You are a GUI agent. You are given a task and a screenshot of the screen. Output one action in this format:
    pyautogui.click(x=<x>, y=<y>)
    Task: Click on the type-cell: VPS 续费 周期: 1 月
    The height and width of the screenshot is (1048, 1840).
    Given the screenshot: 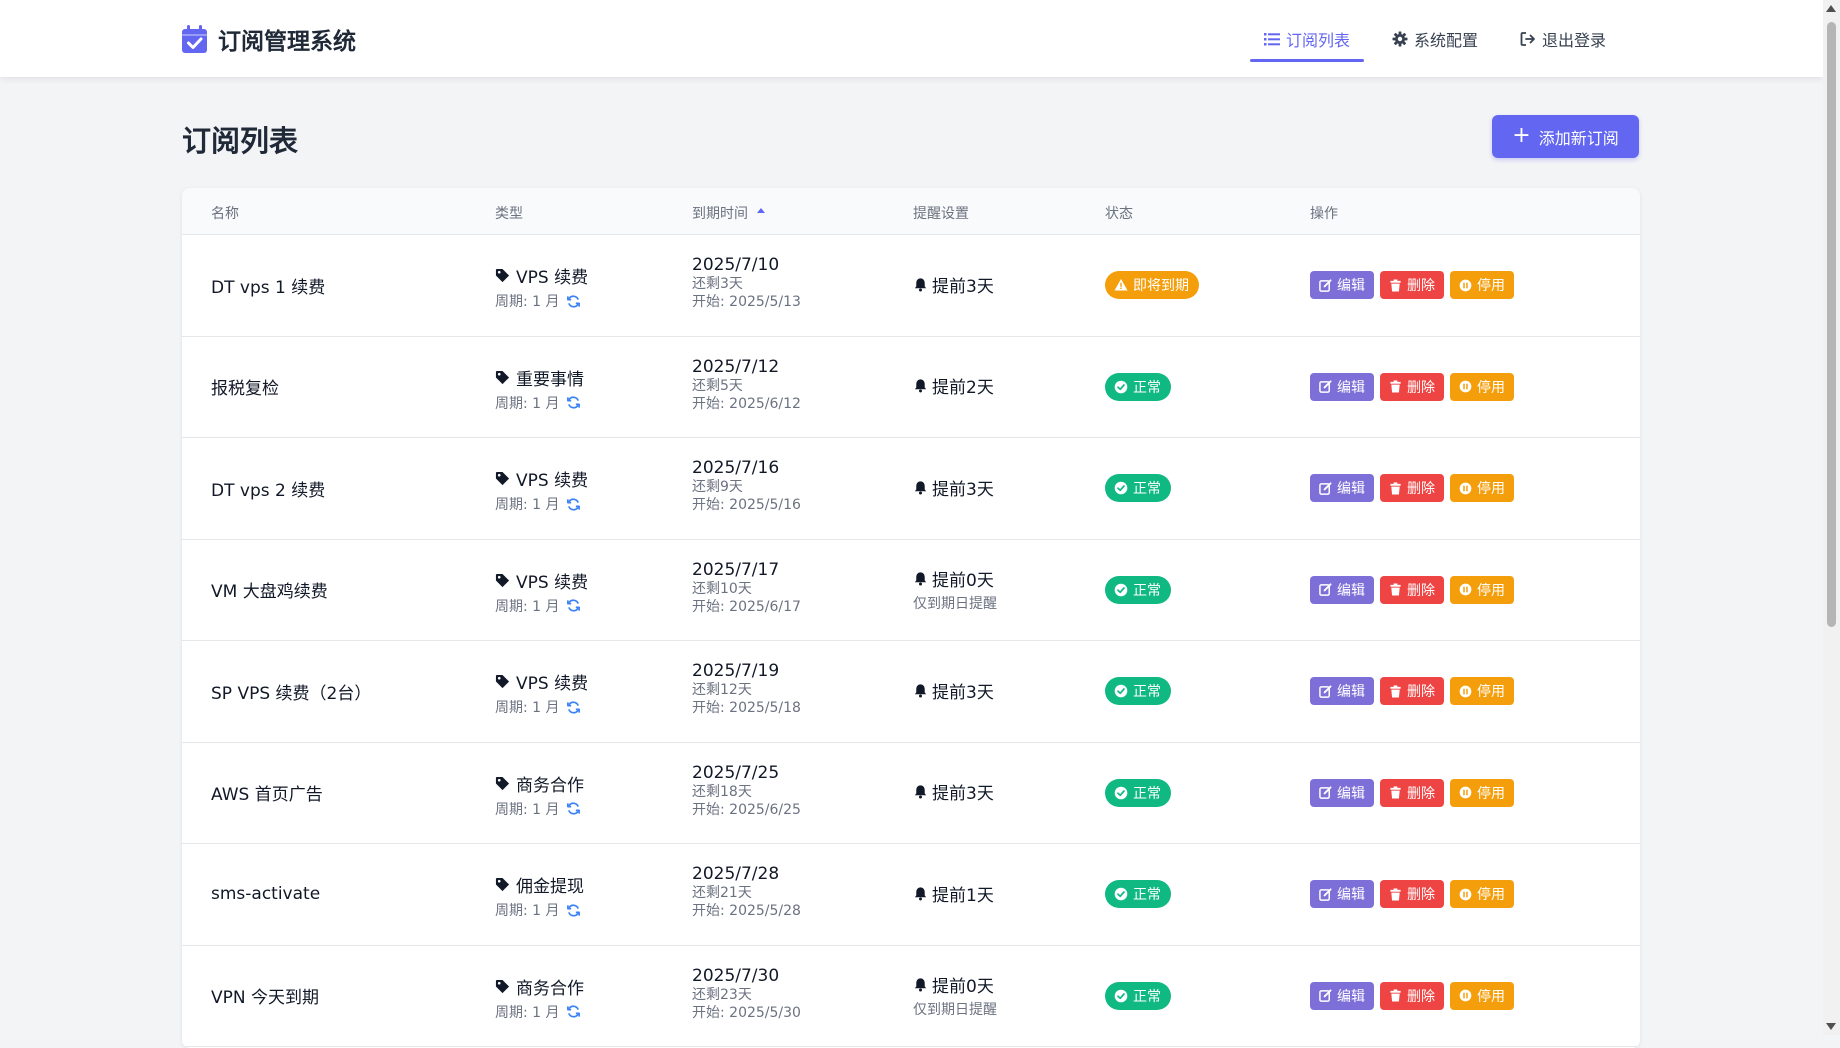 What is the action you would take?
    pyautogui.click(x=541, y=490)
    